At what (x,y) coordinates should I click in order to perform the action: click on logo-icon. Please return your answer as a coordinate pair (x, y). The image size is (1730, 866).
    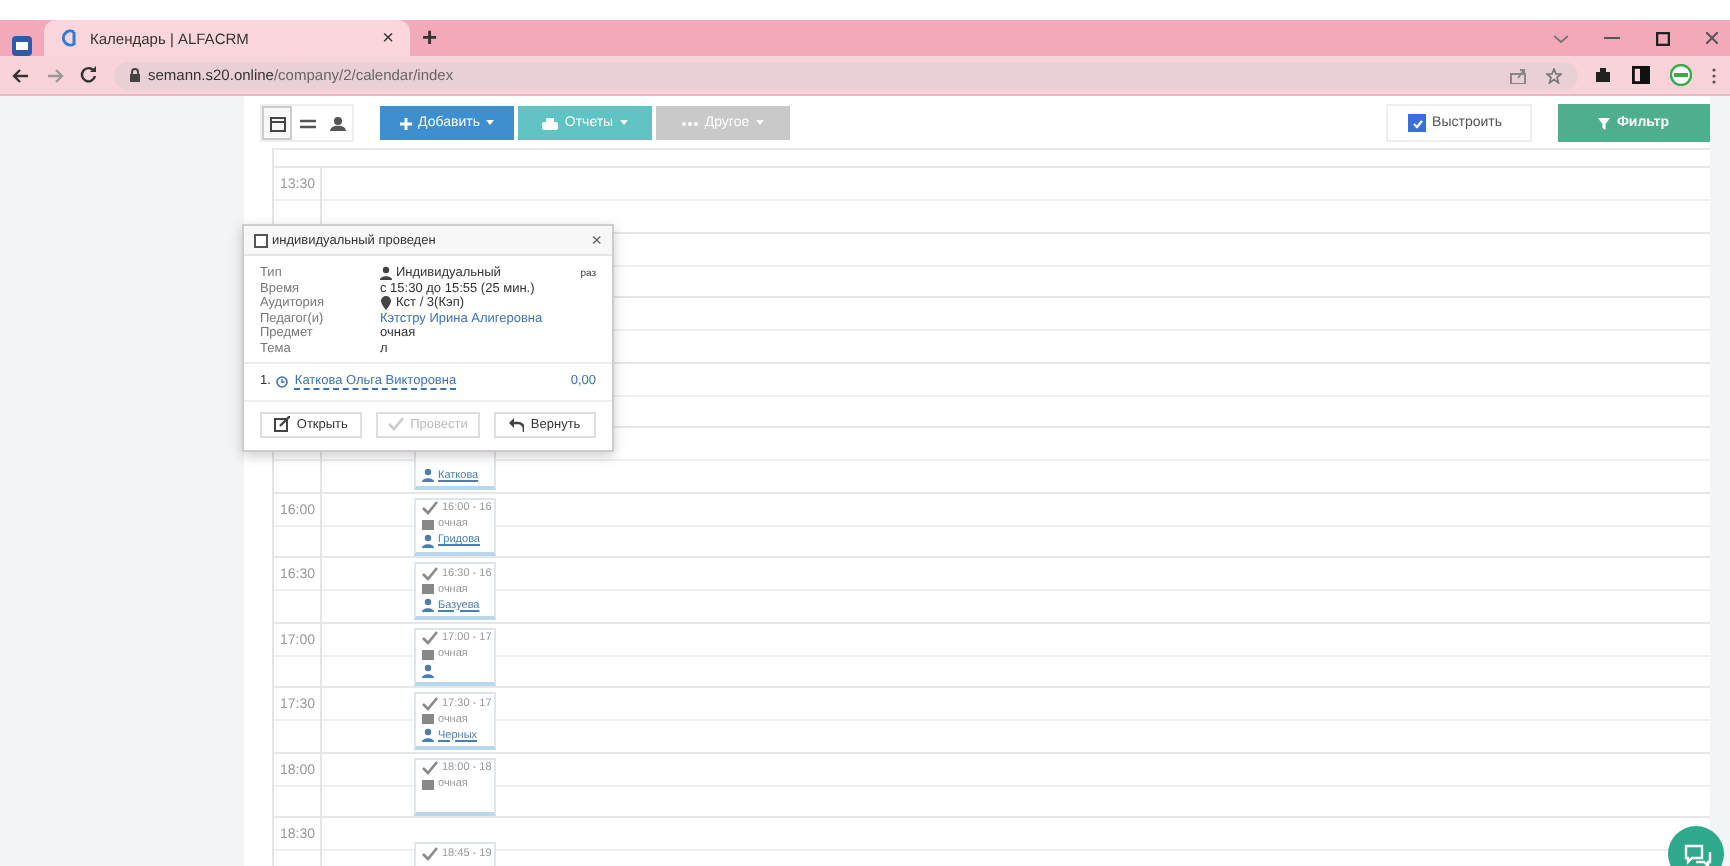
    Looking at the image, I should click on (69, 38).